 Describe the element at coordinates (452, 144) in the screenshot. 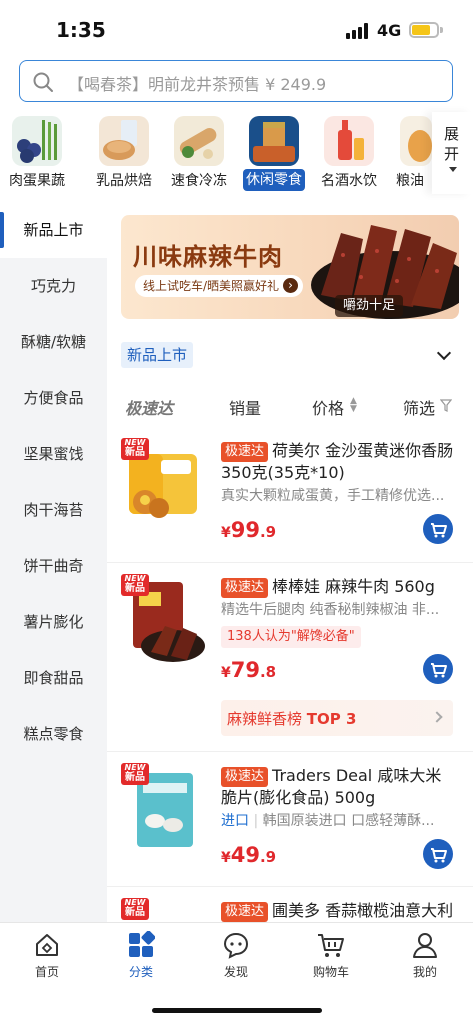

I see `expand-label: 展开` at that location.